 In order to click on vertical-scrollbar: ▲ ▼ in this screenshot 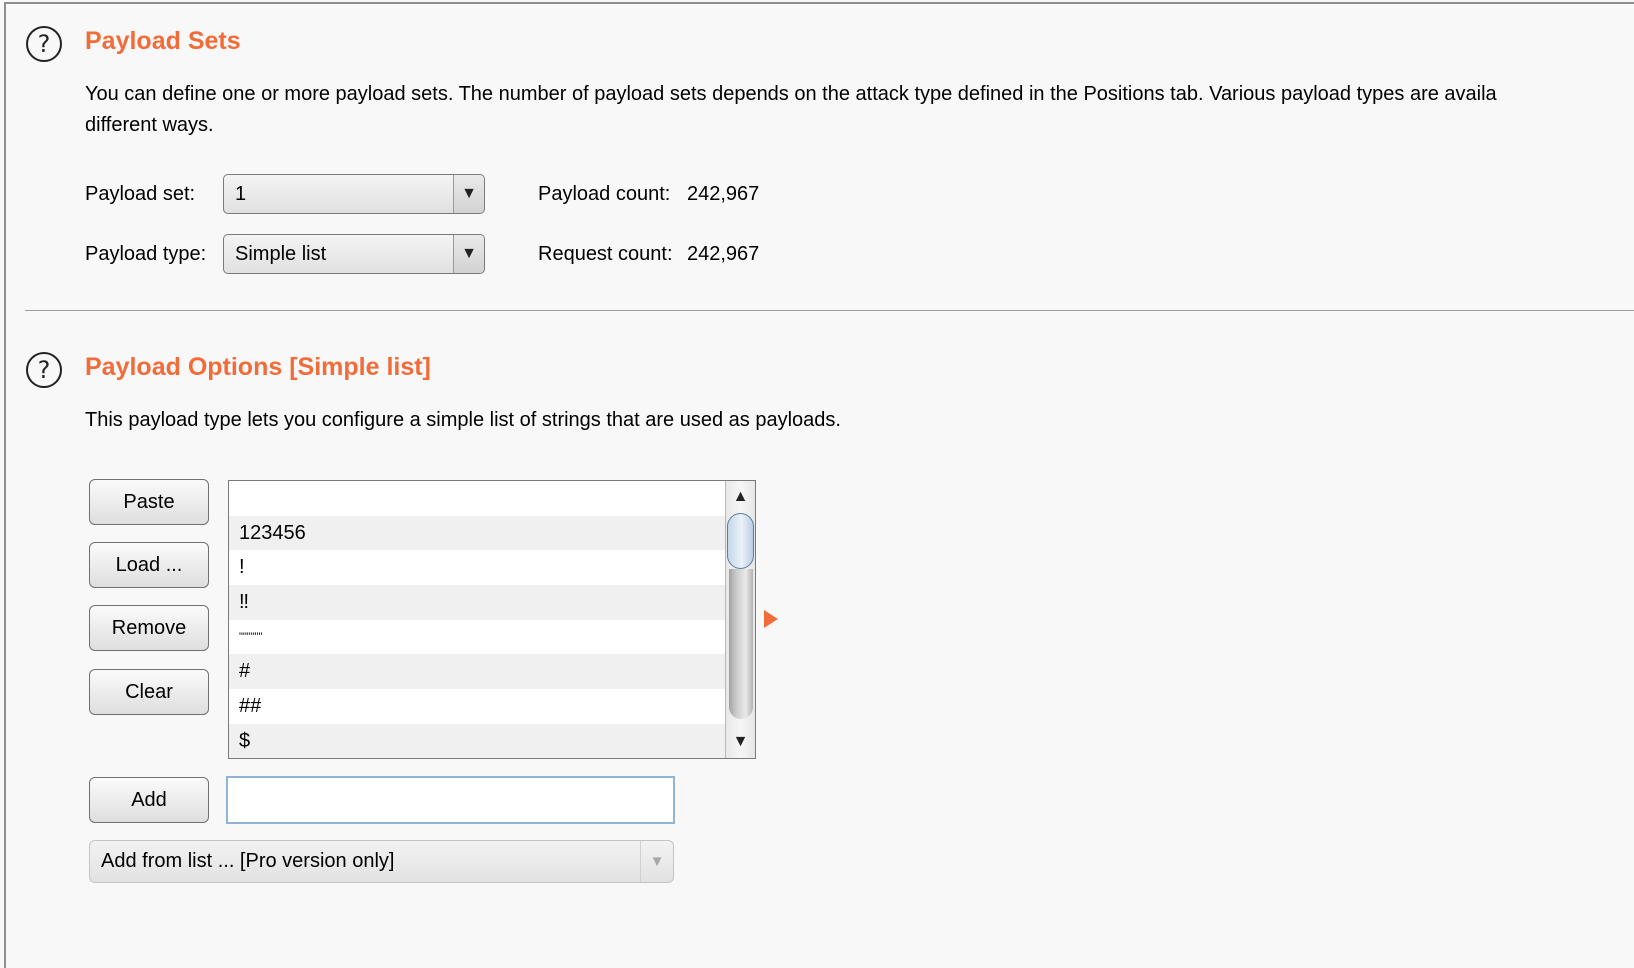, I will do `click(740, 619)`.